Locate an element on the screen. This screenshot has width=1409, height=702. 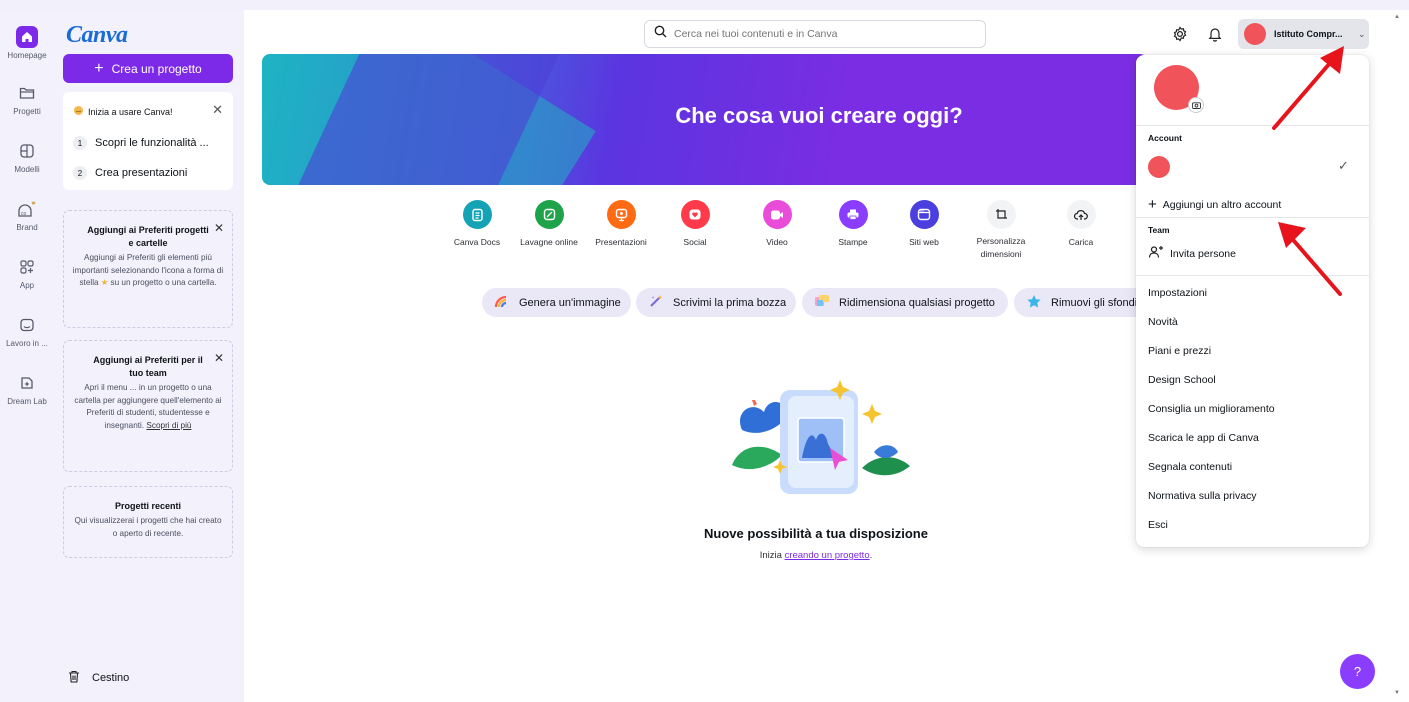
print-icon is located at coordinates (853, 214).